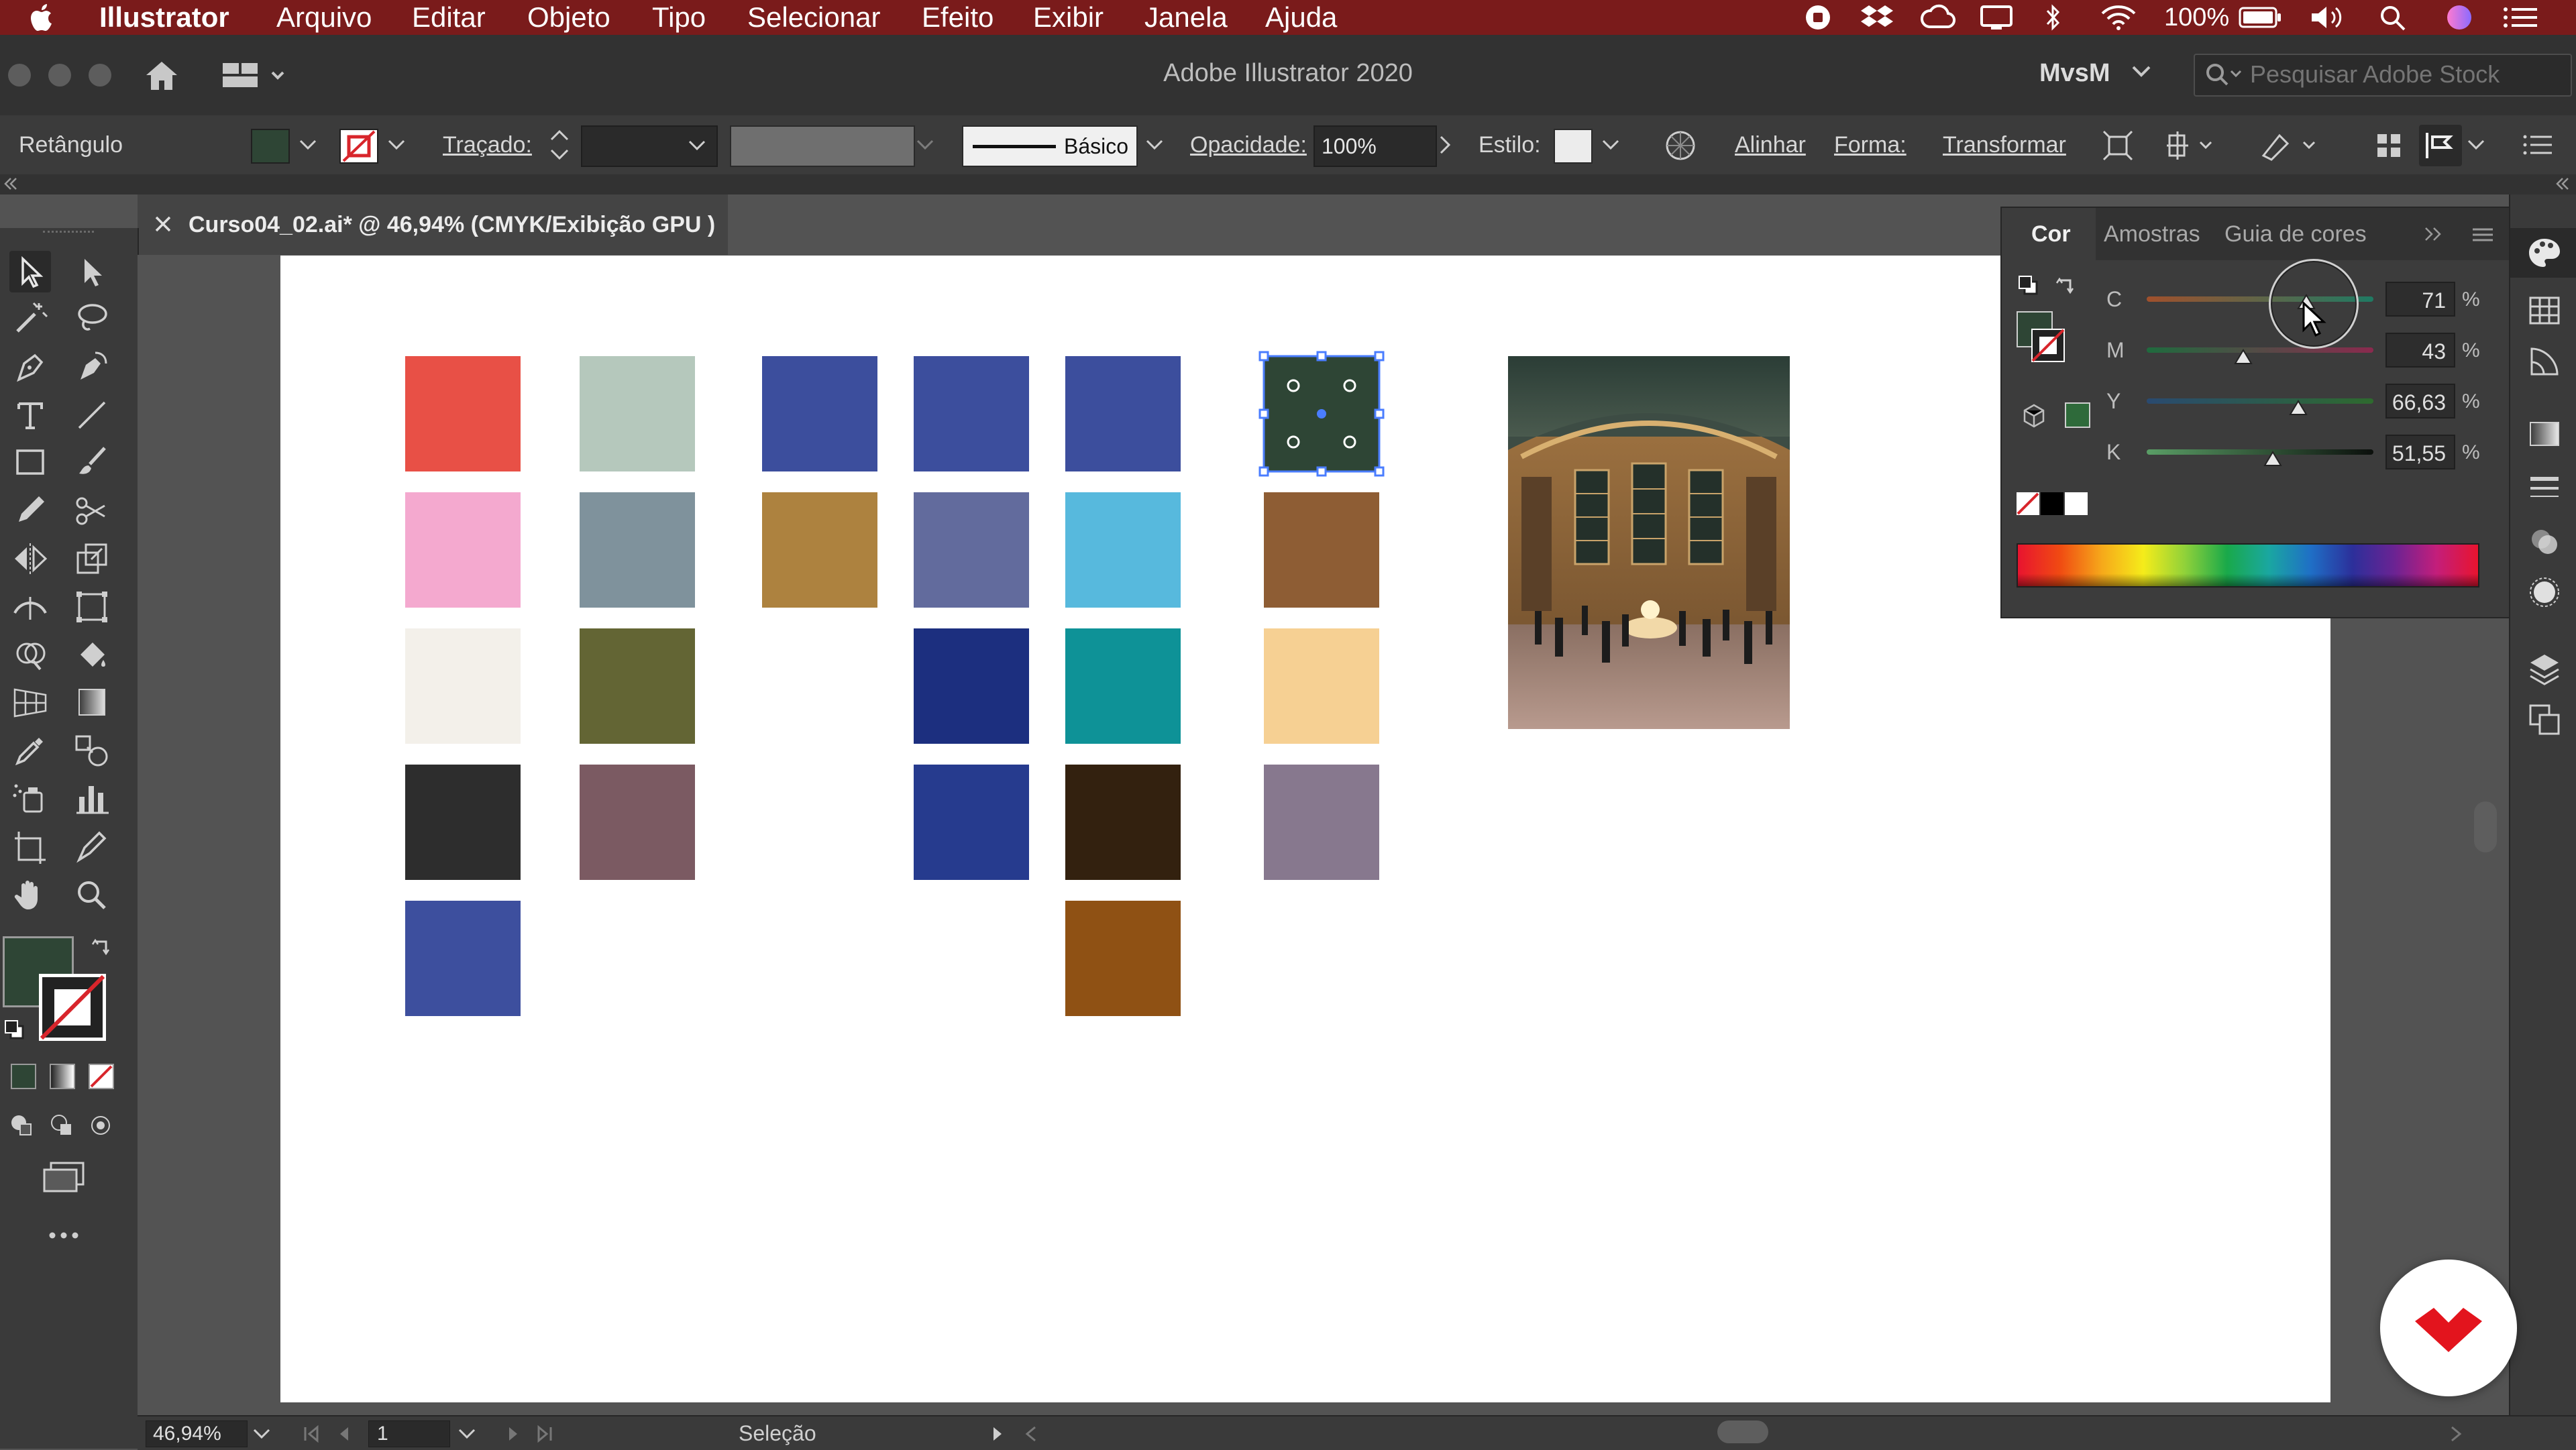 This screenshot has height=1450, width=2576. What do you see at coordinates (2243, 357) in the screenshot?
I see `magenta-slider-thumb` at bounding box center [2243, 357].